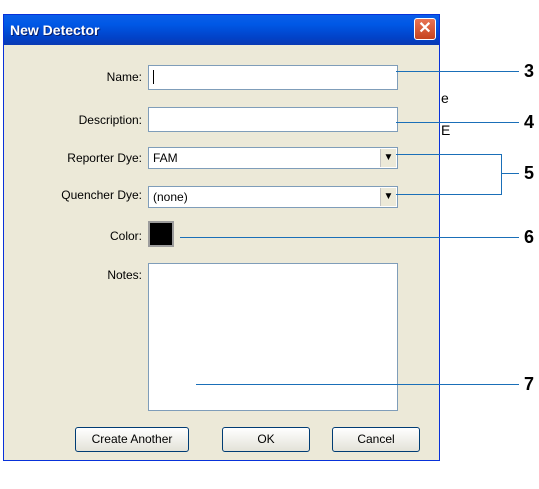 The width and height of the screenshot is (539, 489). What do you see at coordinates (529, 173) in the screenshot?
I see `callout-number-5: 5` at bounding box center [529, 173].